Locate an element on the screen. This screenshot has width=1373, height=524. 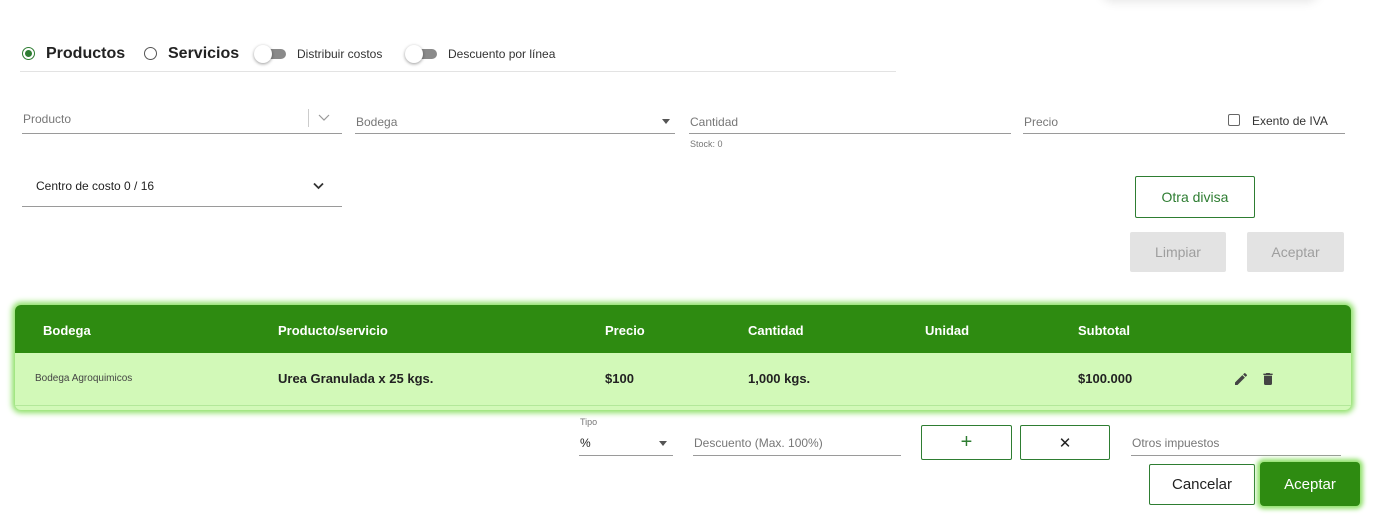
producto-placeholder: Producto is located at coordinates (47, 119).